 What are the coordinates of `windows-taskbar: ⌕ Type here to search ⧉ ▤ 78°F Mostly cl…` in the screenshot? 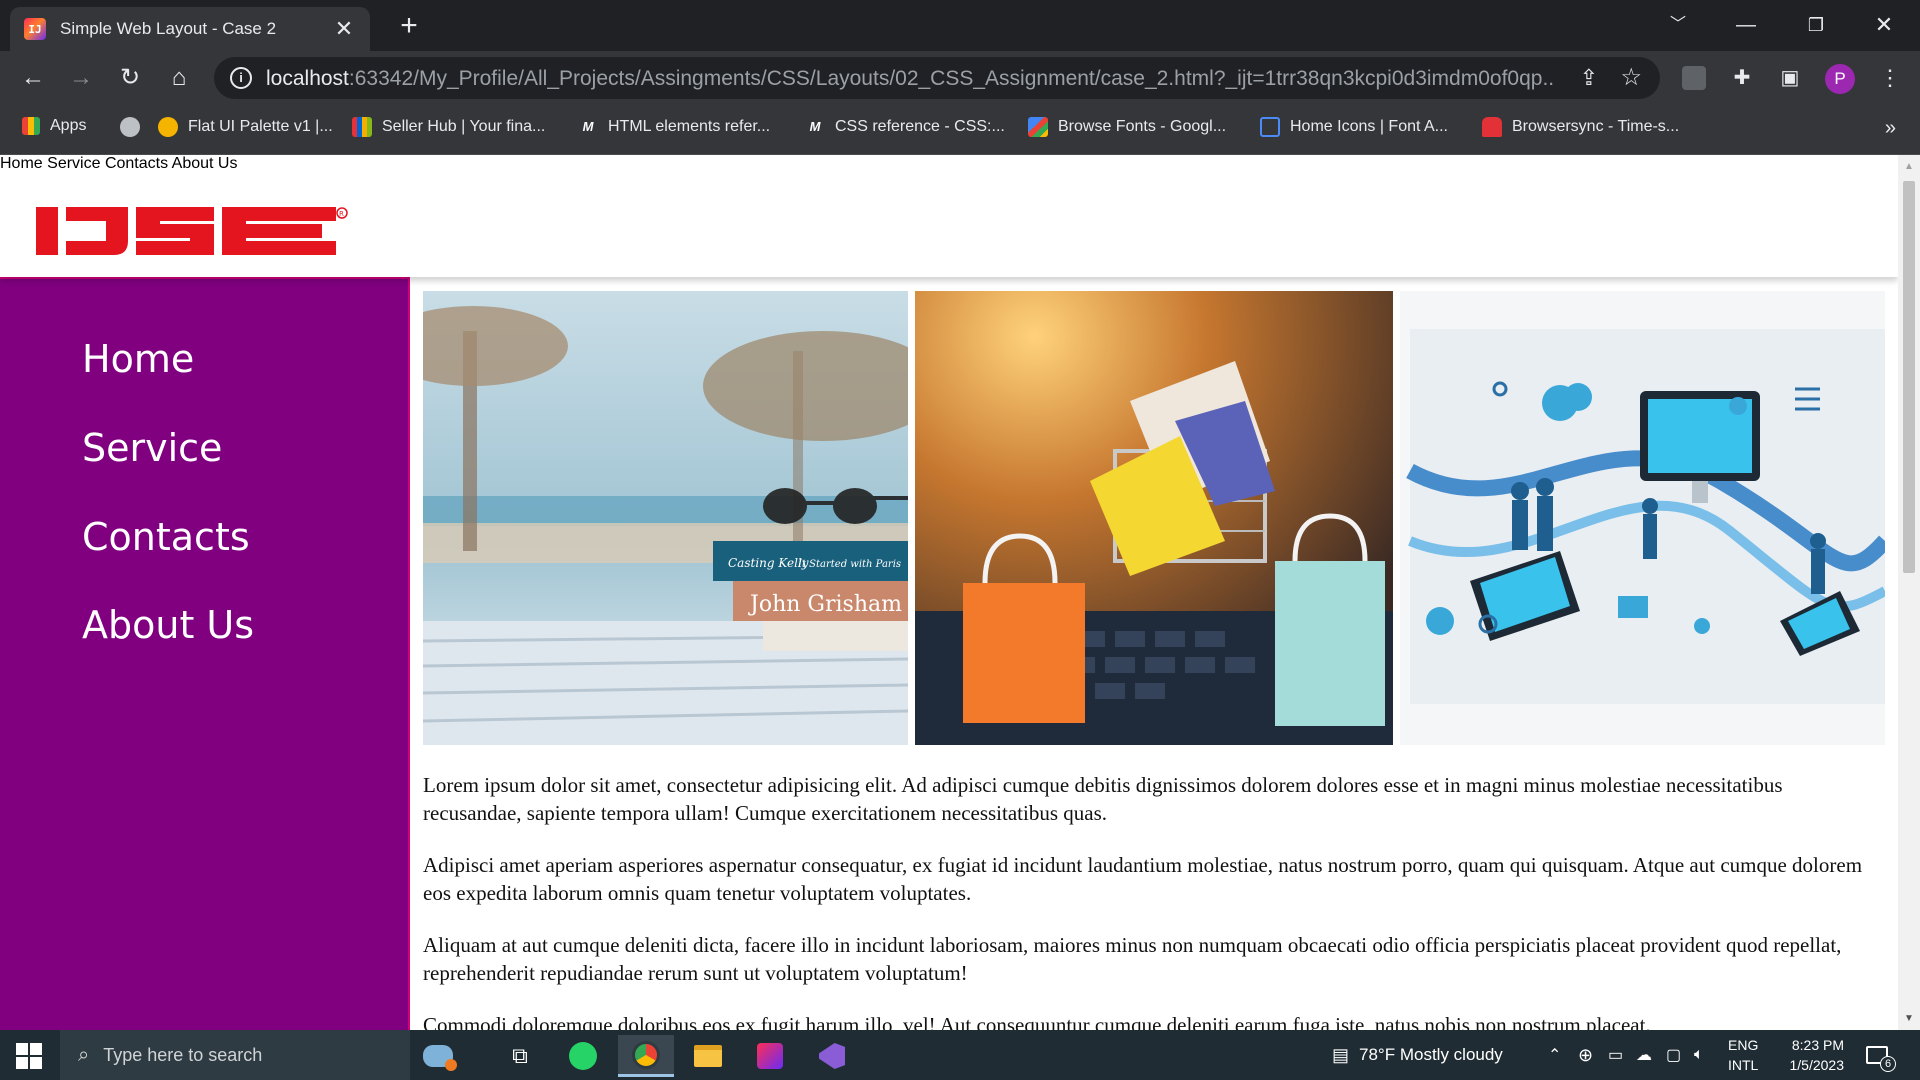 It's located at (960, 1055).